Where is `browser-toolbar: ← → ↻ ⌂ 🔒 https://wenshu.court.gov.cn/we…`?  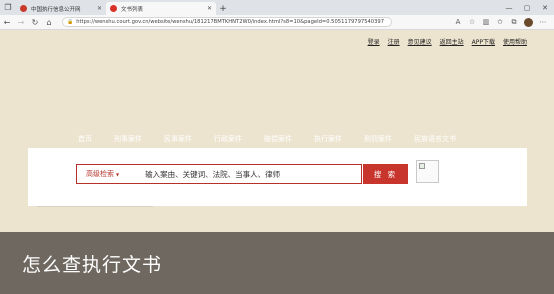
browser-toolbar: ← → ↻ ⌂ 🔒 https://wenshu.court.gov.cn/we… is located at coordinates (277, 22).